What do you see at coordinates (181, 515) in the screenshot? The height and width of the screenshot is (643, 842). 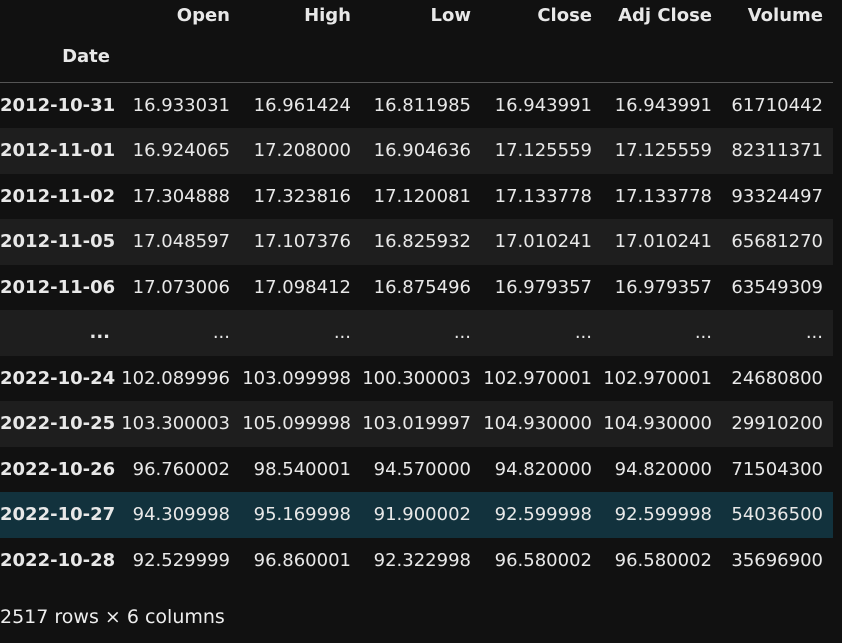 I see `cell-open: 94.309998` at bounding box center [181, 515].